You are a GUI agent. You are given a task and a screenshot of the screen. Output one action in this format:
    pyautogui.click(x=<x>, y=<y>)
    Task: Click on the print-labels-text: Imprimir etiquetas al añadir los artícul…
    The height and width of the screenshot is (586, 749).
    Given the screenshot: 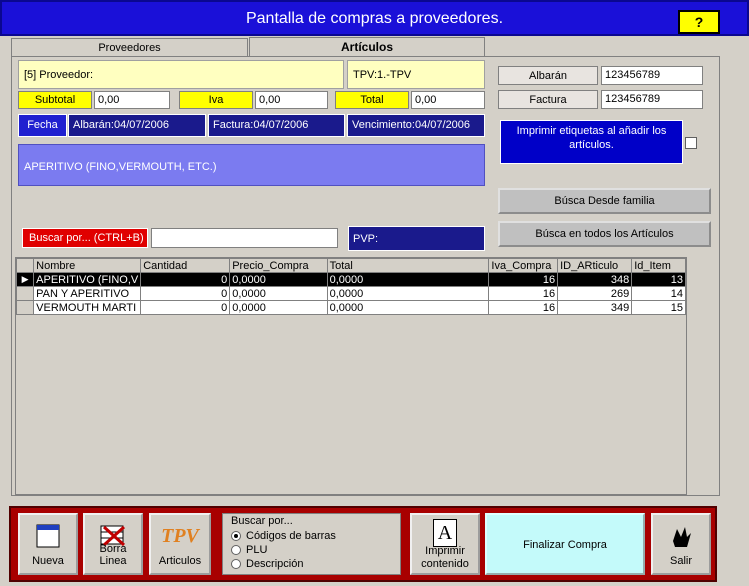 What is the action you would take?
    pyautogui.click(x=591, y=142)
    